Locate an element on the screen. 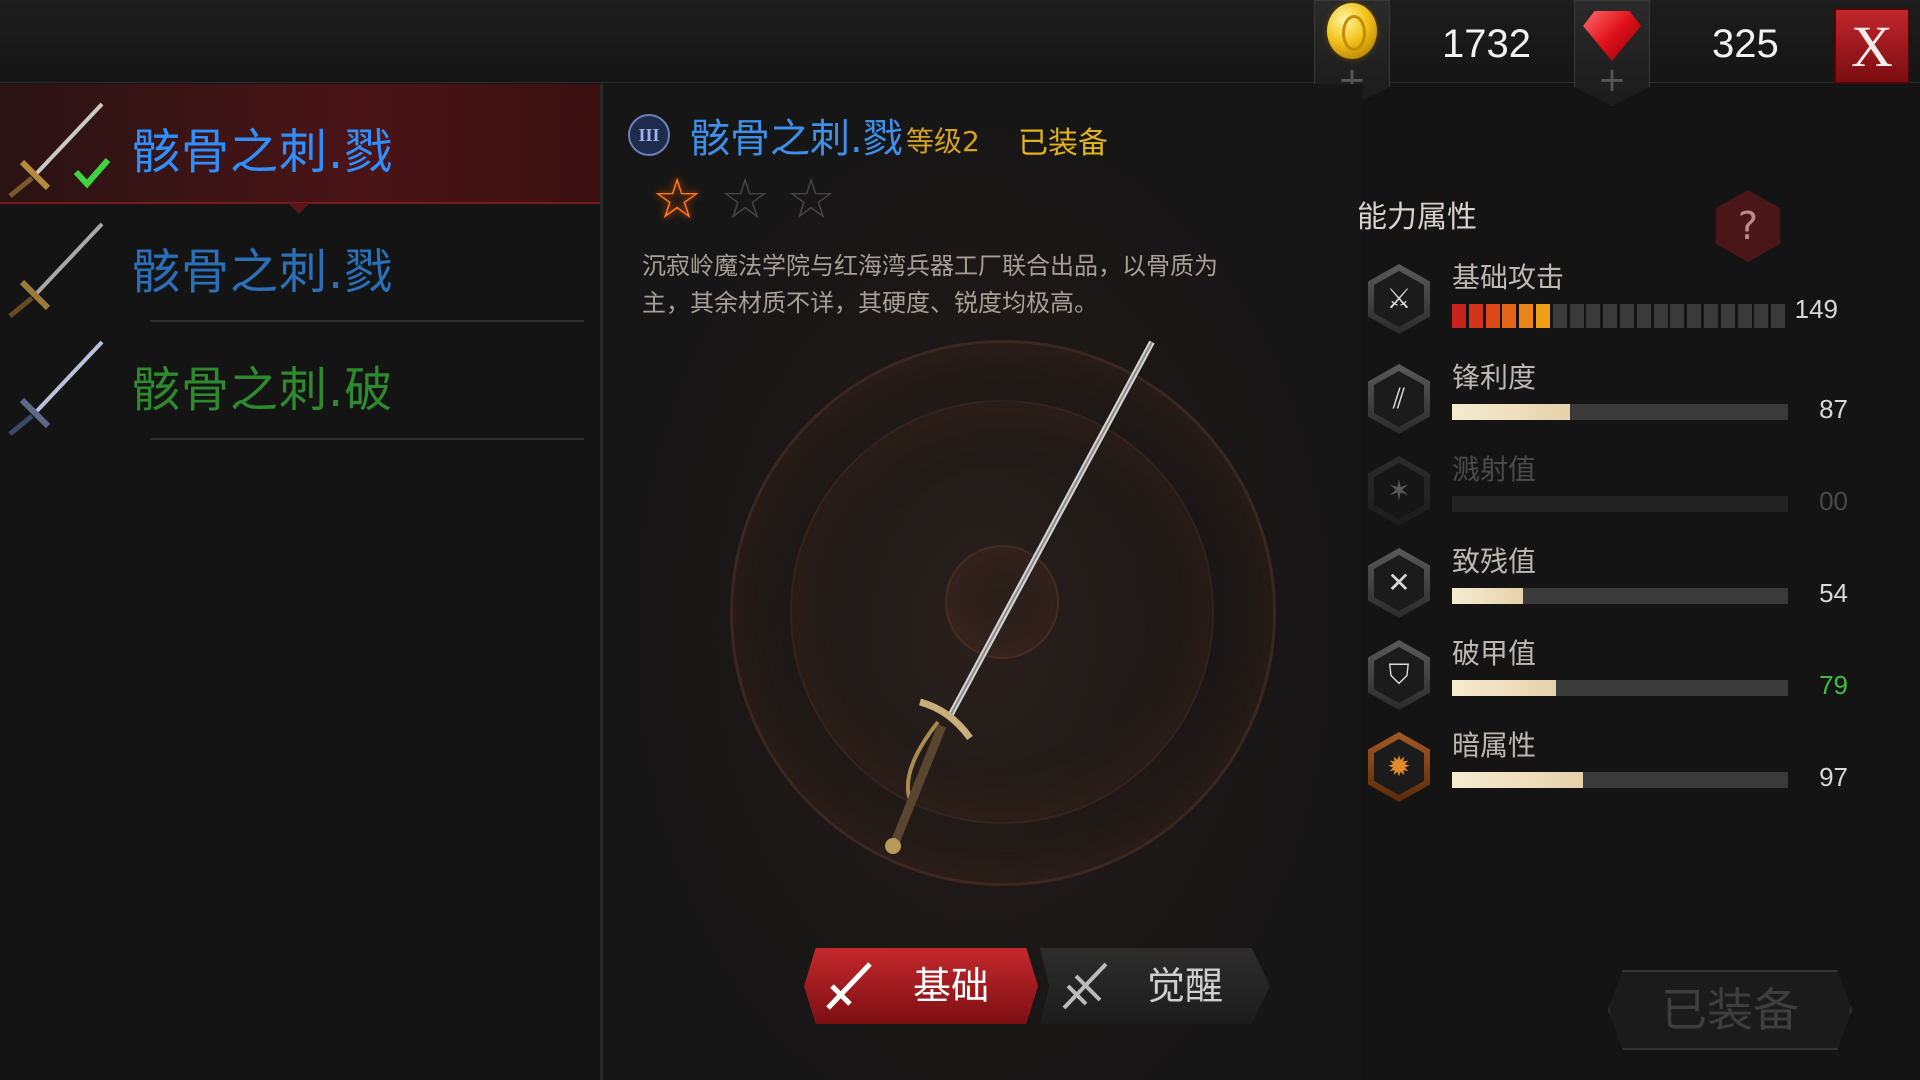 Image resolution: width=1920 pixels, height=1080 pixels. tier-badge-icon: III is located at coordinates (649, 135).